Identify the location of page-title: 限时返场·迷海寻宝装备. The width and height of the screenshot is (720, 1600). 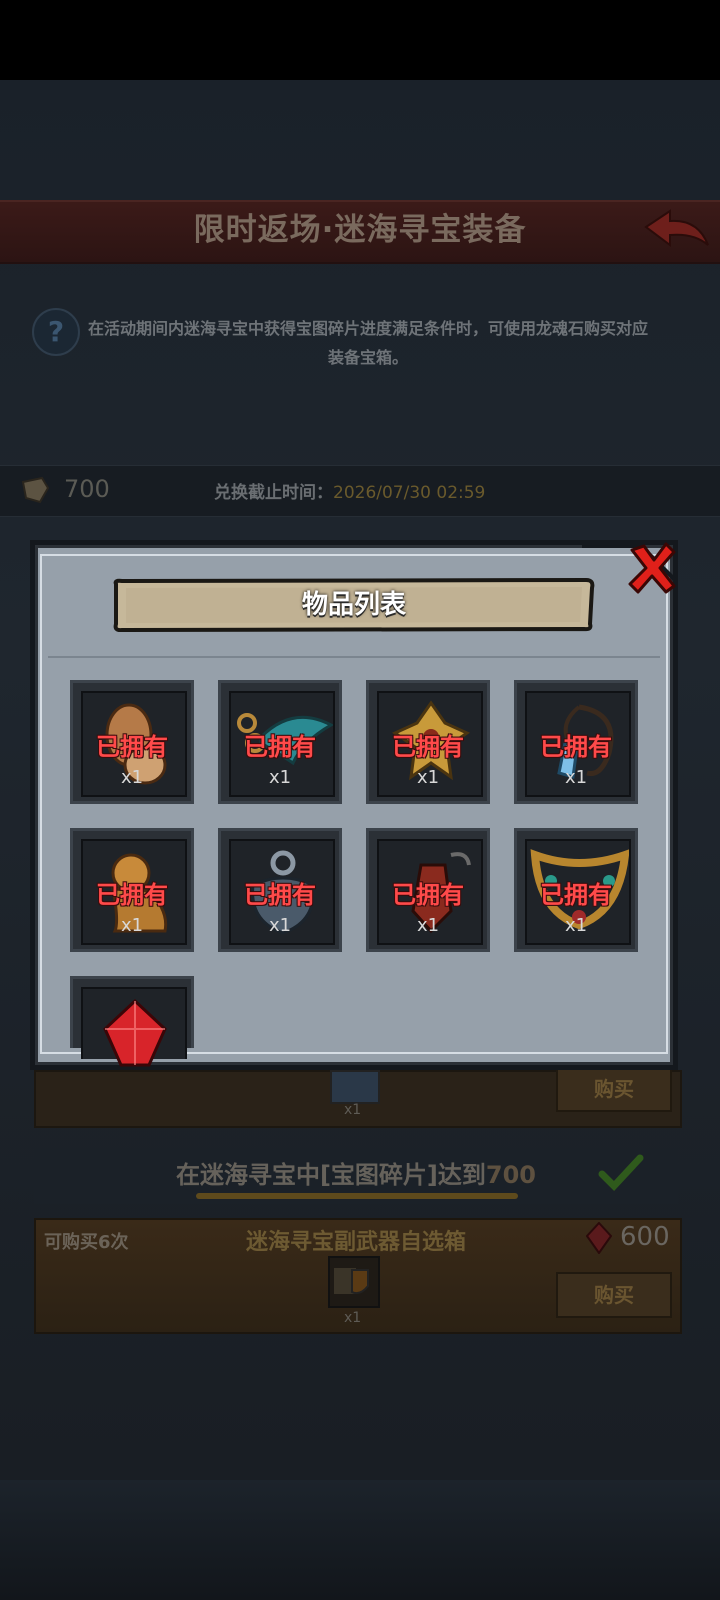
(360, 230).